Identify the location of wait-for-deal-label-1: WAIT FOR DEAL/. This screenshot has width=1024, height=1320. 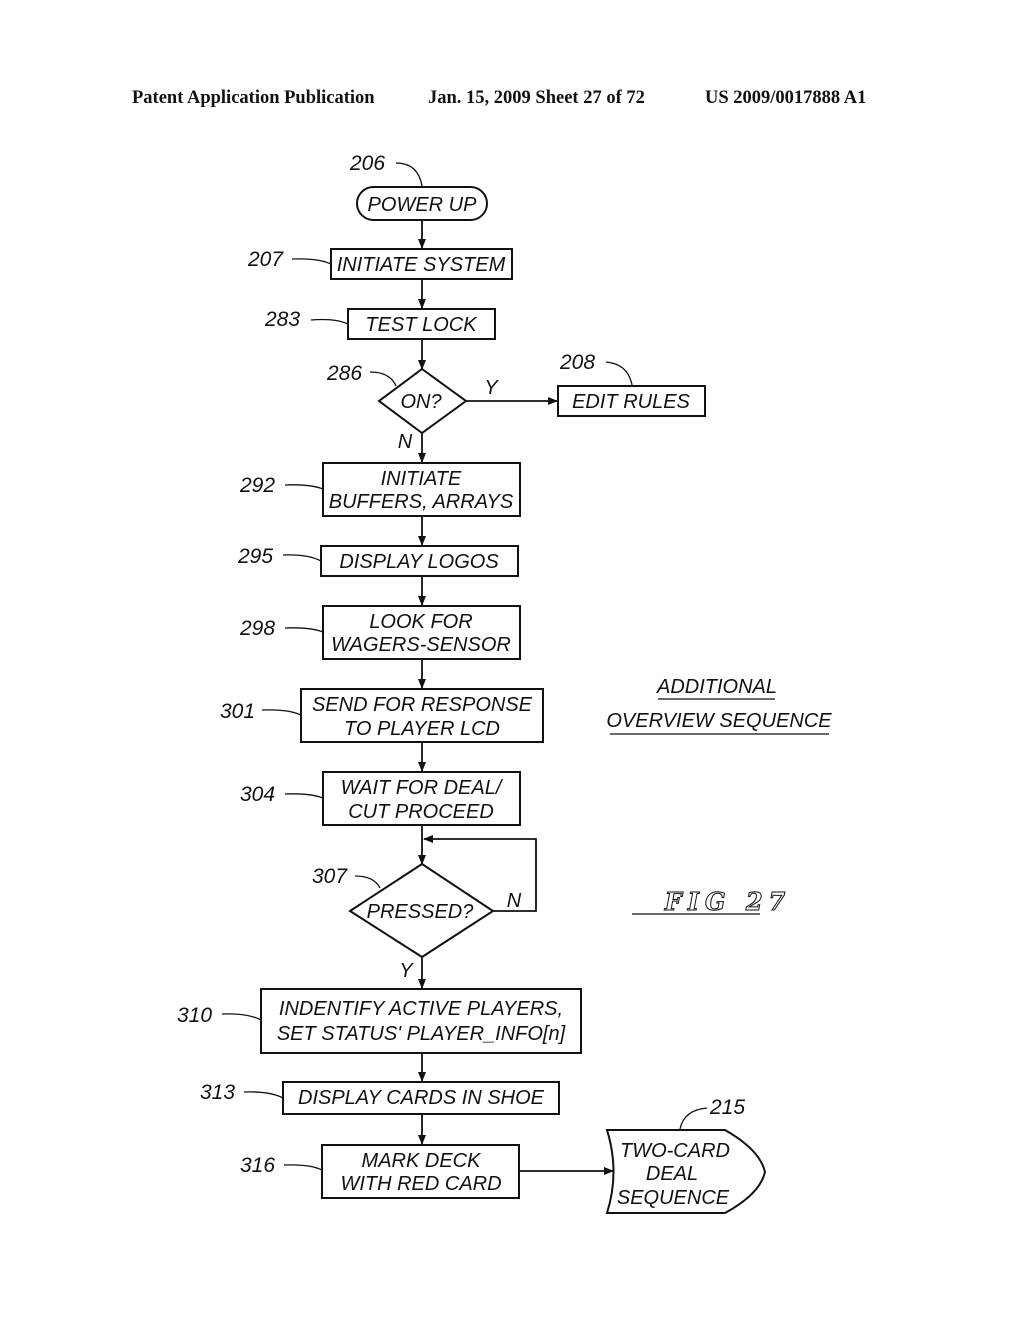
(422, 788).